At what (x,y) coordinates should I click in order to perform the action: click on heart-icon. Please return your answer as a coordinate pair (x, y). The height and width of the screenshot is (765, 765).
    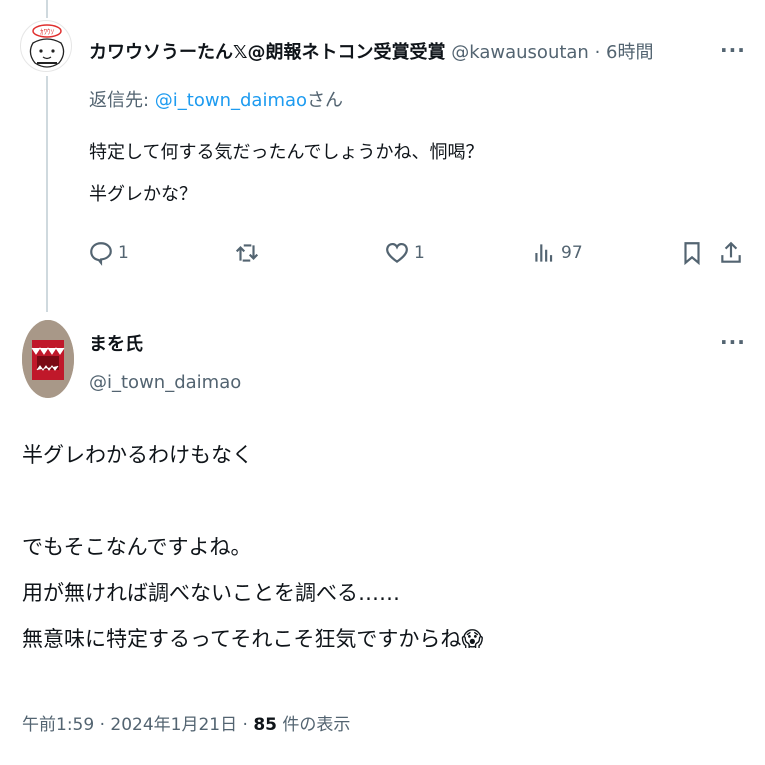
    Looking at the image, I should click on (397, 253).